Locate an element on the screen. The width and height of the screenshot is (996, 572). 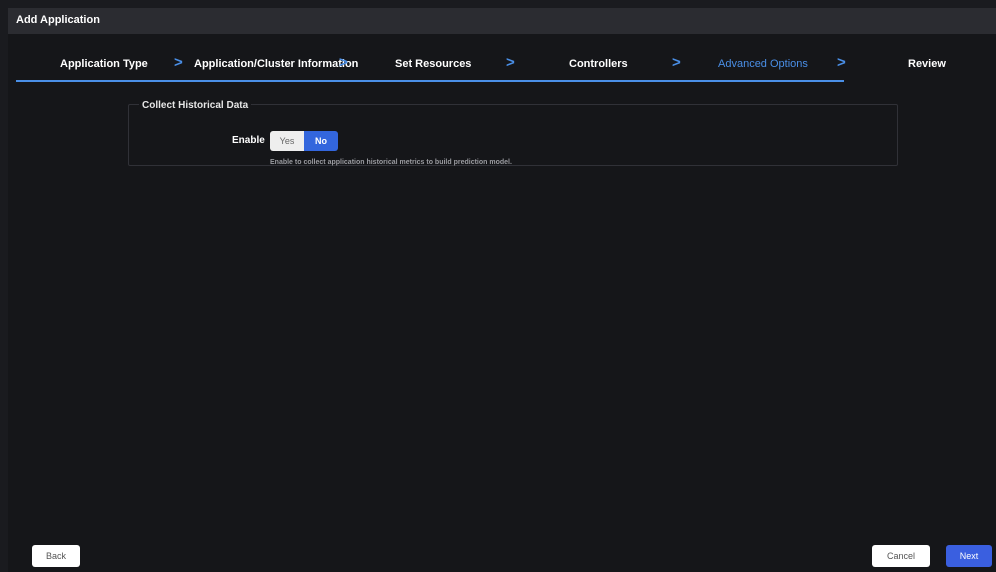
section-legend: Collect Historical Data is located at coordinates (195, 105).